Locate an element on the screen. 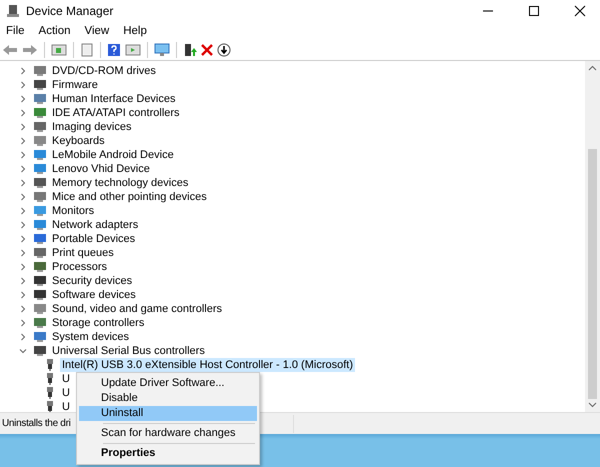 The width and height of the screenshot is (600, 467). tree-item: Mice and other pointing devices is located at coordinates (129, 197).